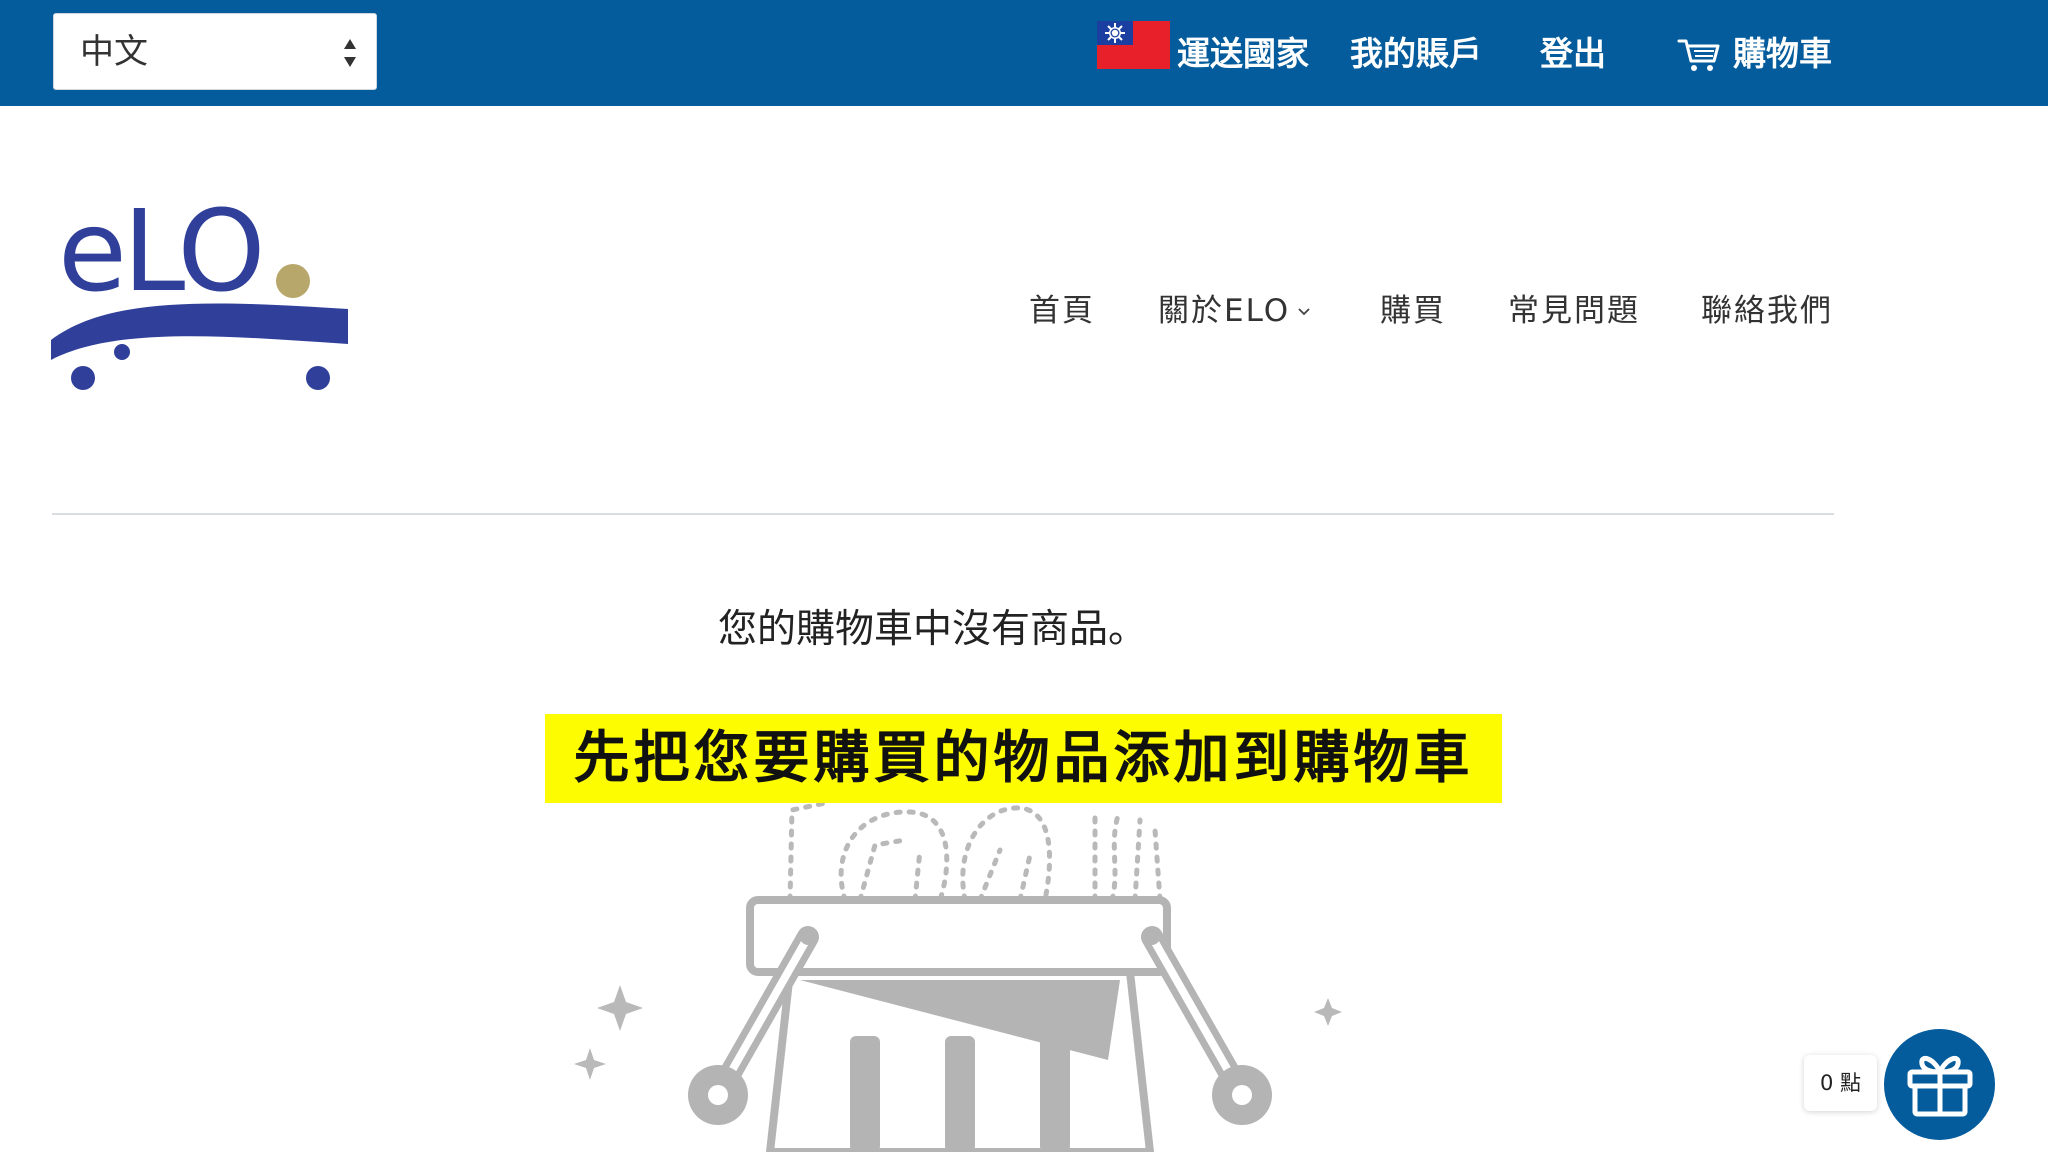 Image resolution: width=2048 pixels, height=1152 pixels. What do you see at coordinates (1767, 311) in the screenshot?
I see `nav-contact-us: 聯絡我們` at bounding box center [1767, 311].